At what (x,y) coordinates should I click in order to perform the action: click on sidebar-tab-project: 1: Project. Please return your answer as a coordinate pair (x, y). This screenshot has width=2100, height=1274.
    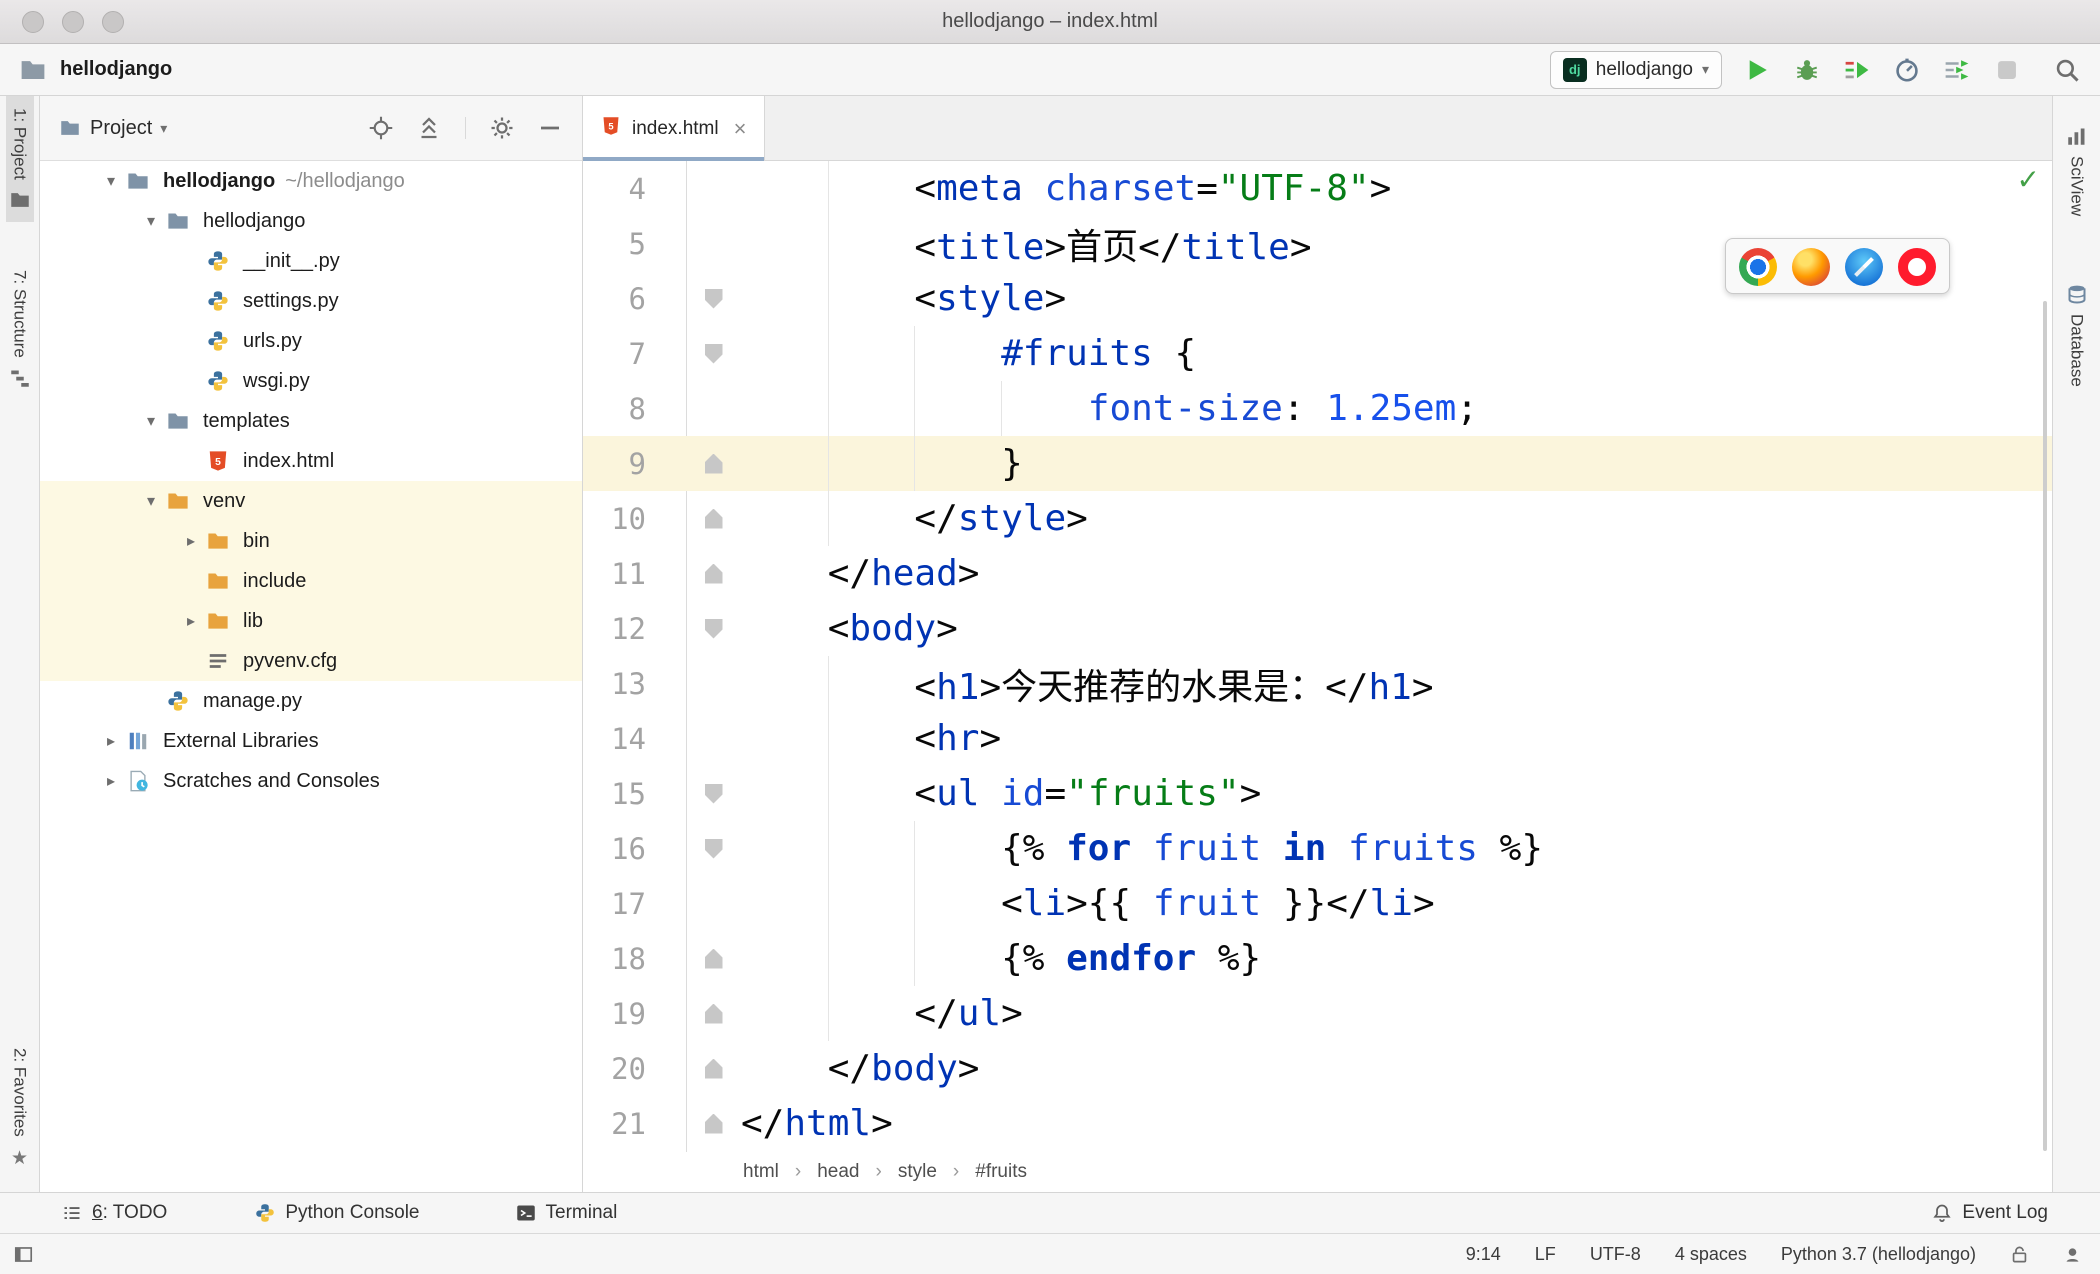
    Looking at the image, I should click on (19, 159).